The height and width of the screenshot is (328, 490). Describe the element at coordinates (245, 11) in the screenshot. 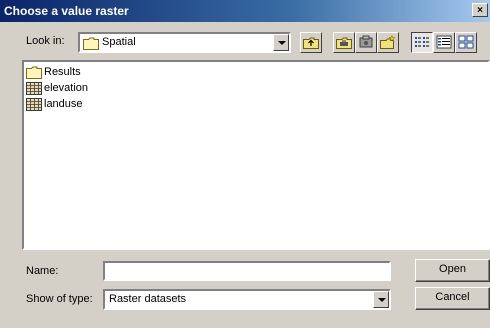

I see `title-bar: Choose a value raster ×` at that location.